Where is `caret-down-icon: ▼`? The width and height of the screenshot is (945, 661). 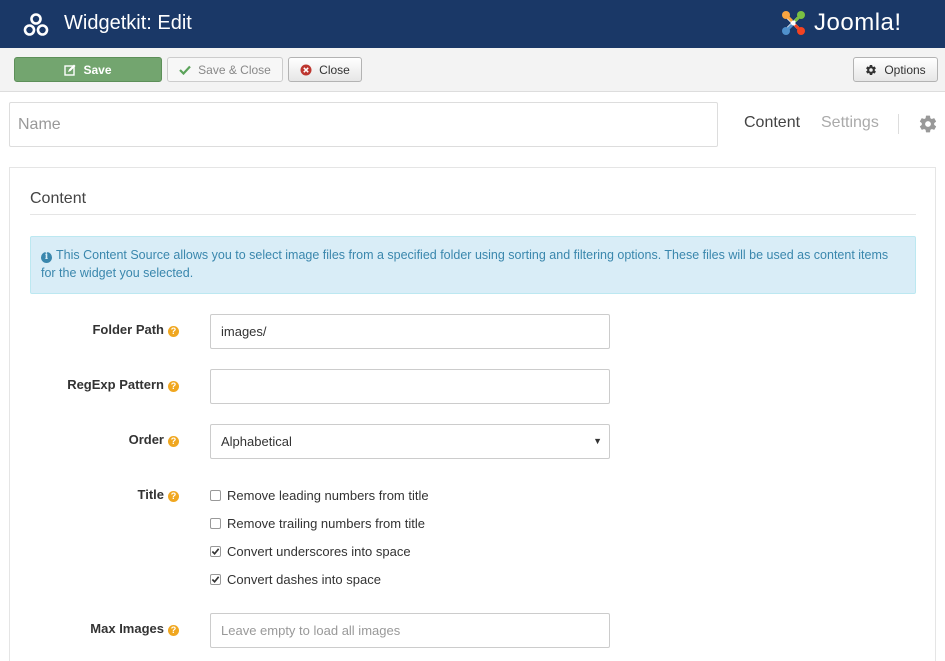
caret-down-icon: ▼ is located at coordinates (597, 441).